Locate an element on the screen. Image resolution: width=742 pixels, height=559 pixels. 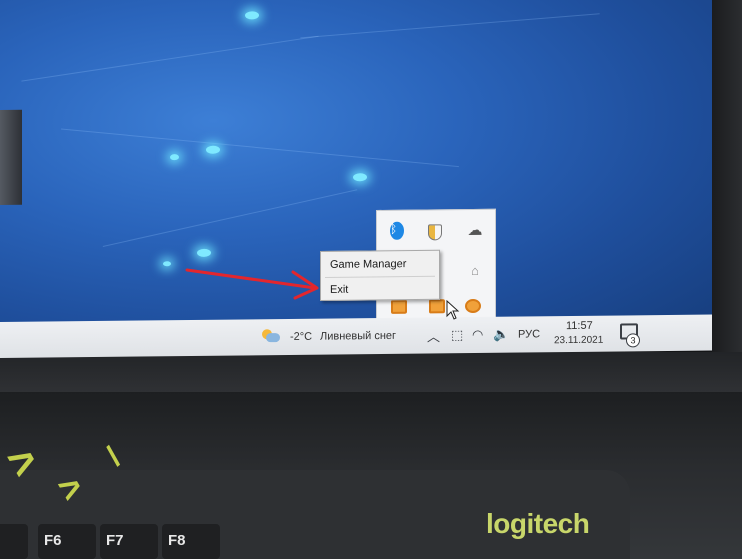
tray-icon-app: ⌂ is located at coordinates (475, 270).